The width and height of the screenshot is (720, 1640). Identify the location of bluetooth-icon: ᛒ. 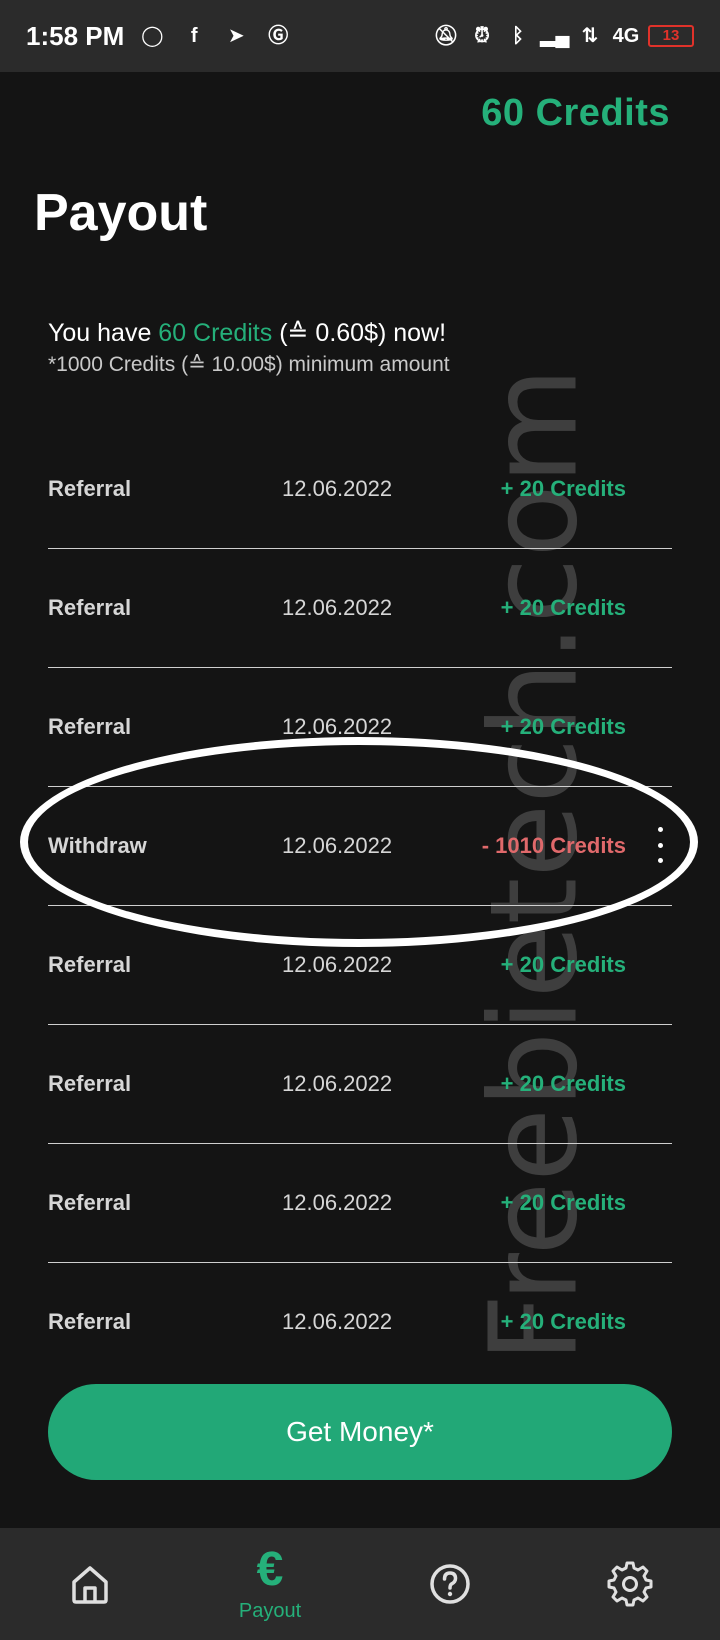
(518, 36).